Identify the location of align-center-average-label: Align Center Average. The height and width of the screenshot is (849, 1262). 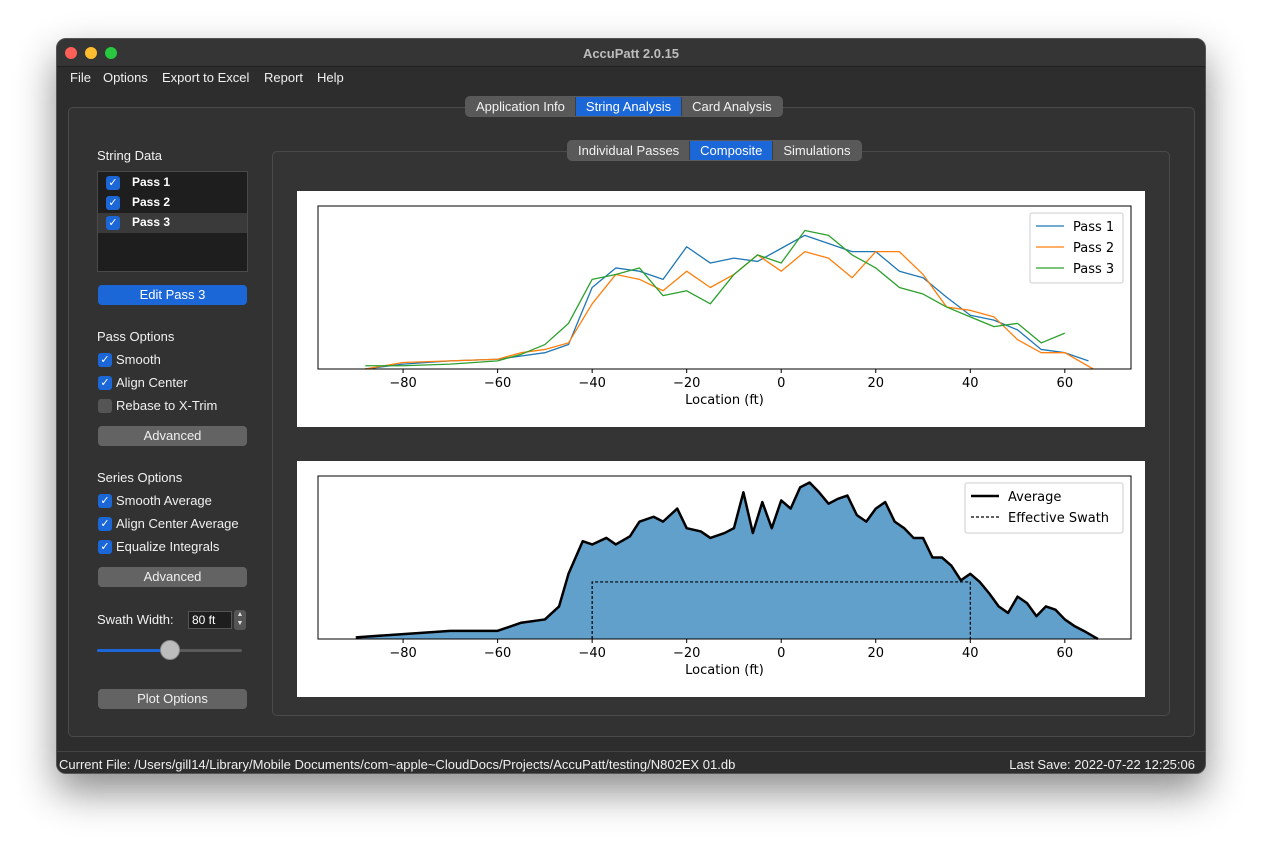
(177, 523).